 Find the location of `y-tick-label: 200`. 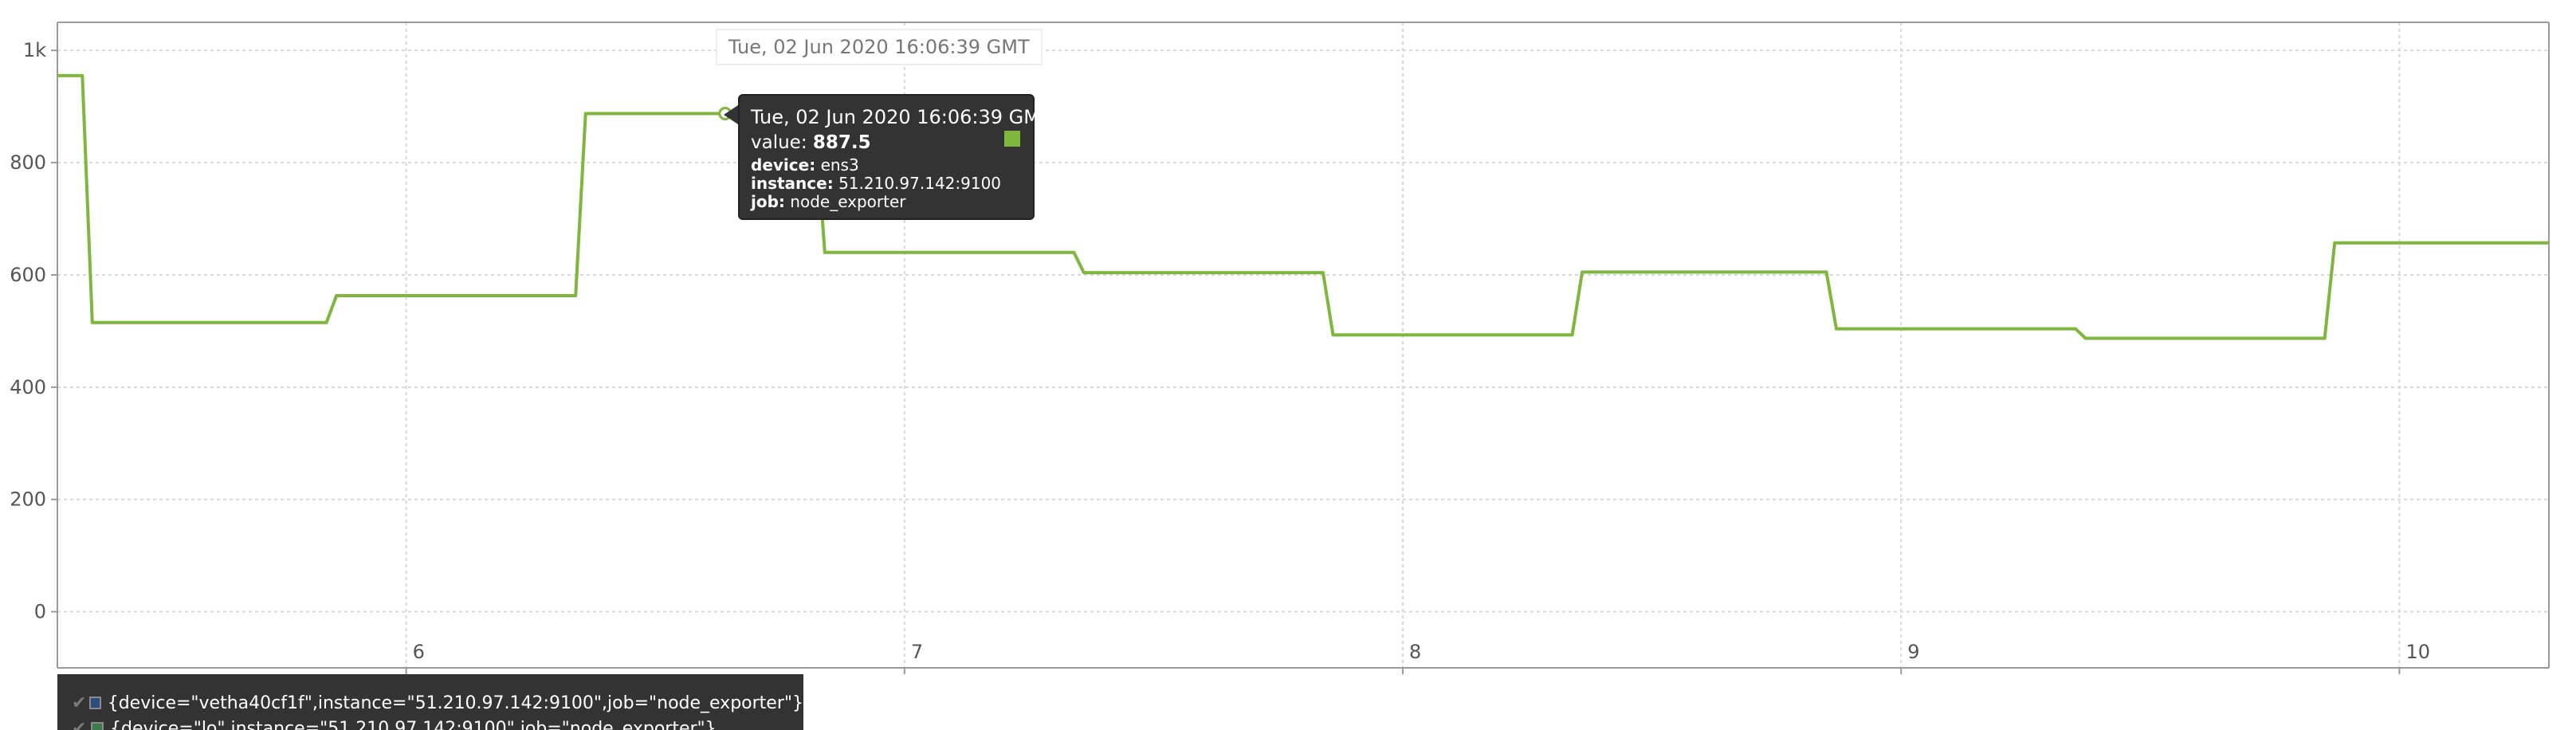

y-tick-label: 200 is located at coordinates (28, 500).